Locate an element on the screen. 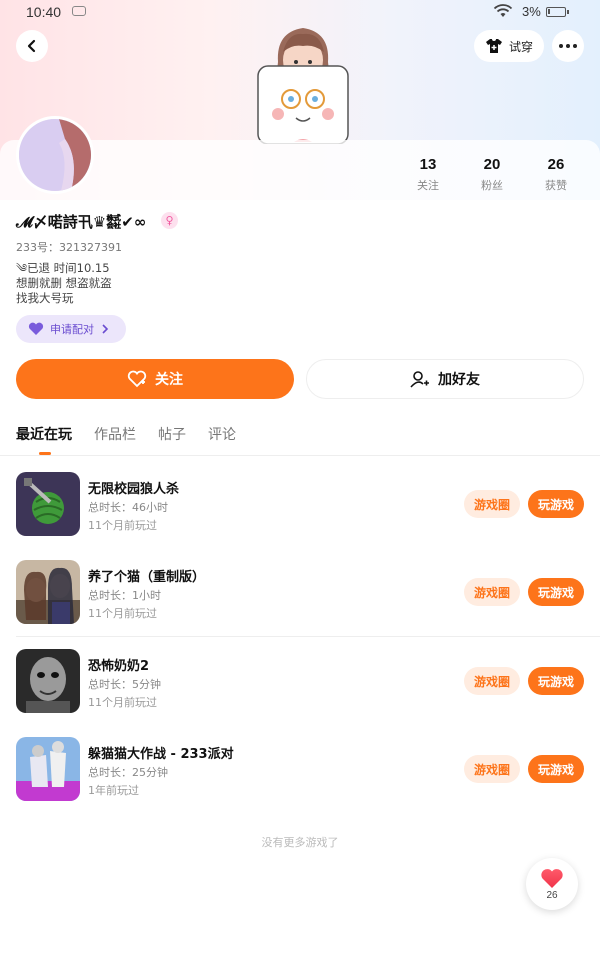  add-friend-button: 加好友 is located at coordinates (445, 379).